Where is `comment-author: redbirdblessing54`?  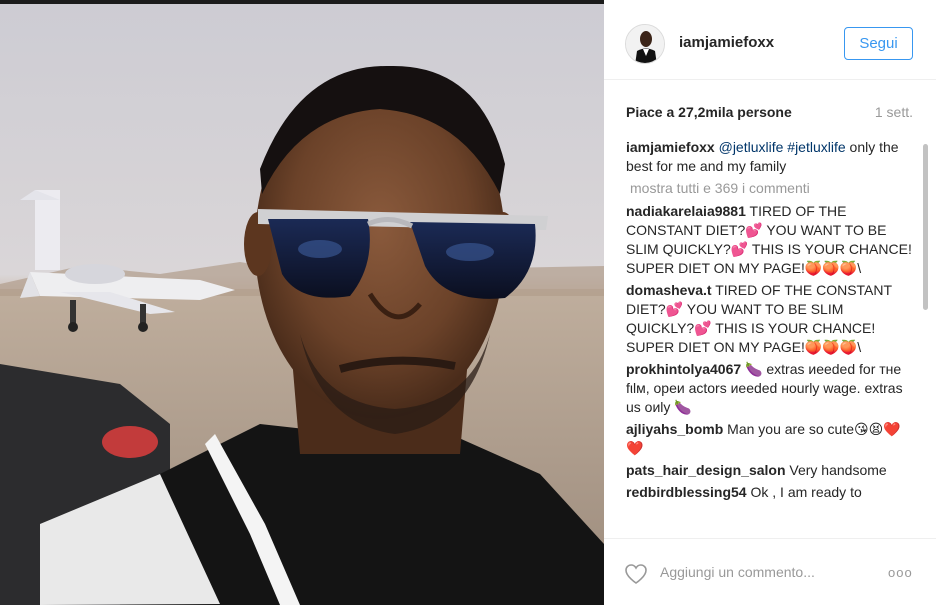
comment-author: redbirdblessing54 is located at coordinates (686, 492).